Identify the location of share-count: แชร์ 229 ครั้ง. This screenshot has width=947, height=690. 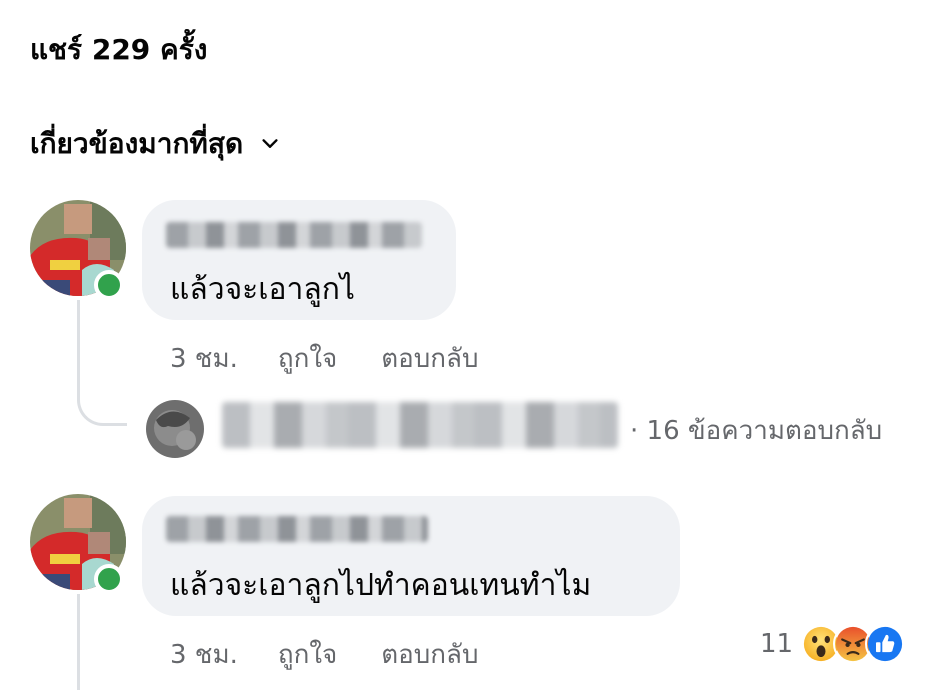
(118, 50).